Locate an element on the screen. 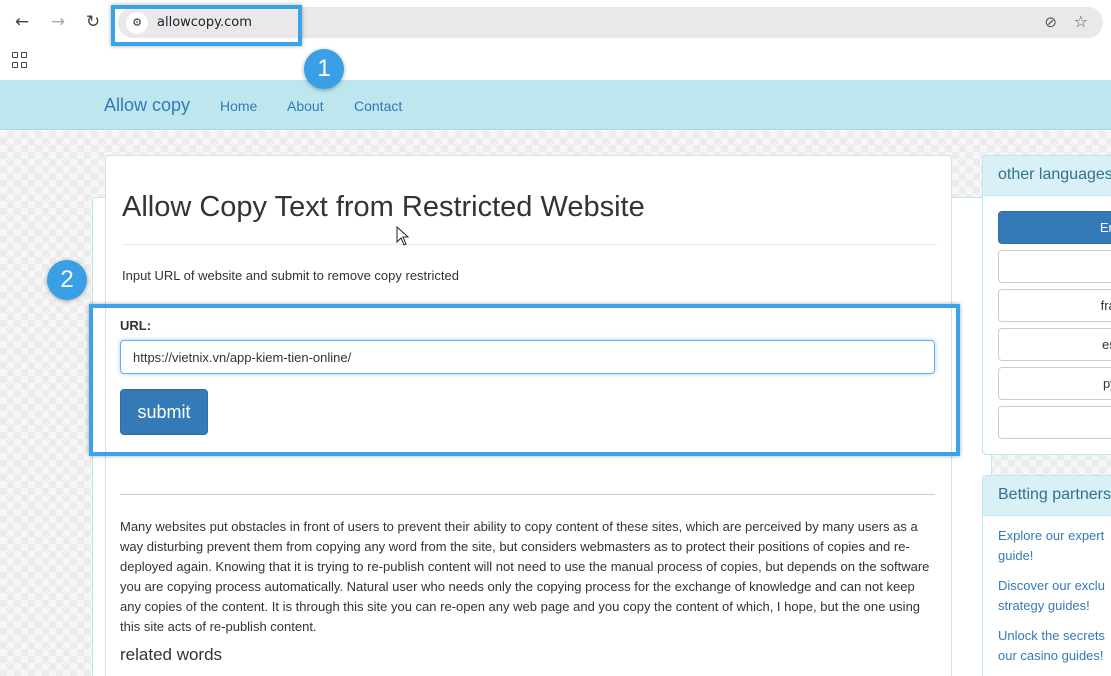  browser-toolbar: ← → ↻ ⚙ allowcopy.com ⊘ ☆ is located at coordinates (555, 22).